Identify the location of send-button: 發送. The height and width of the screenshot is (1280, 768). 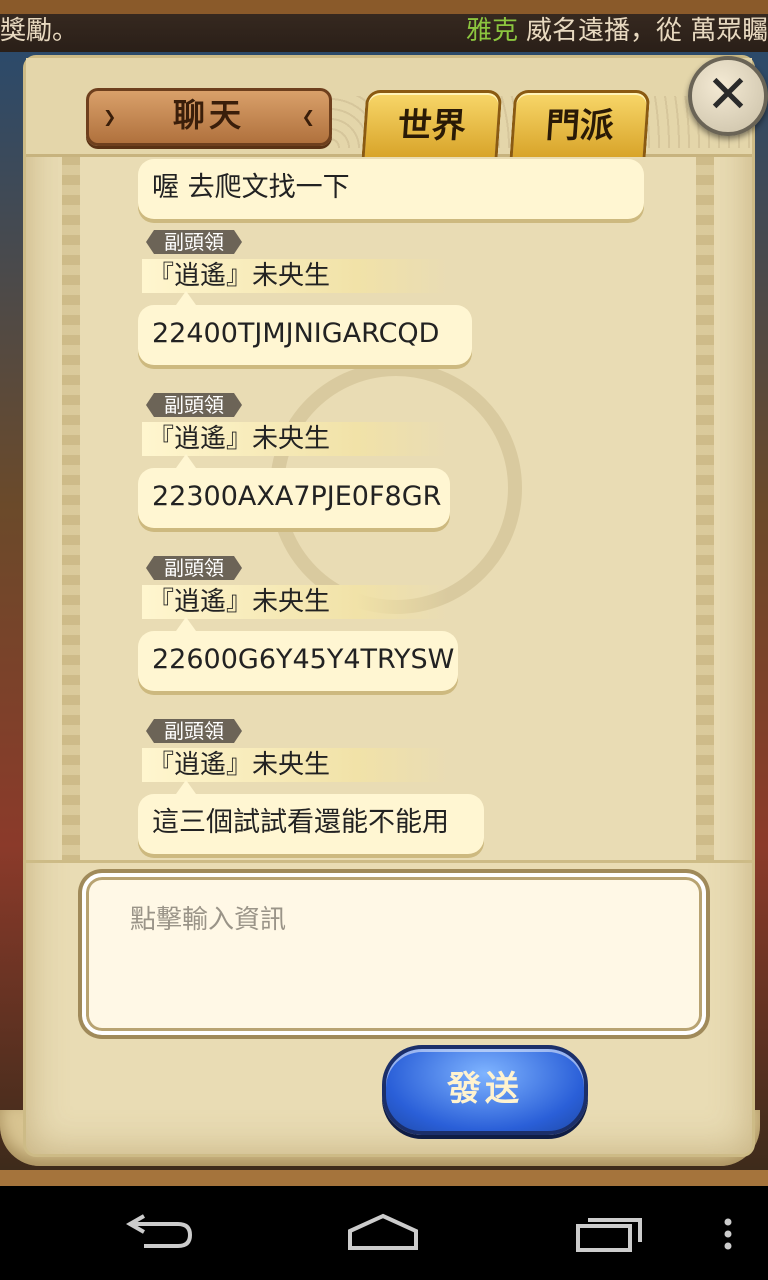
(485, 1090).